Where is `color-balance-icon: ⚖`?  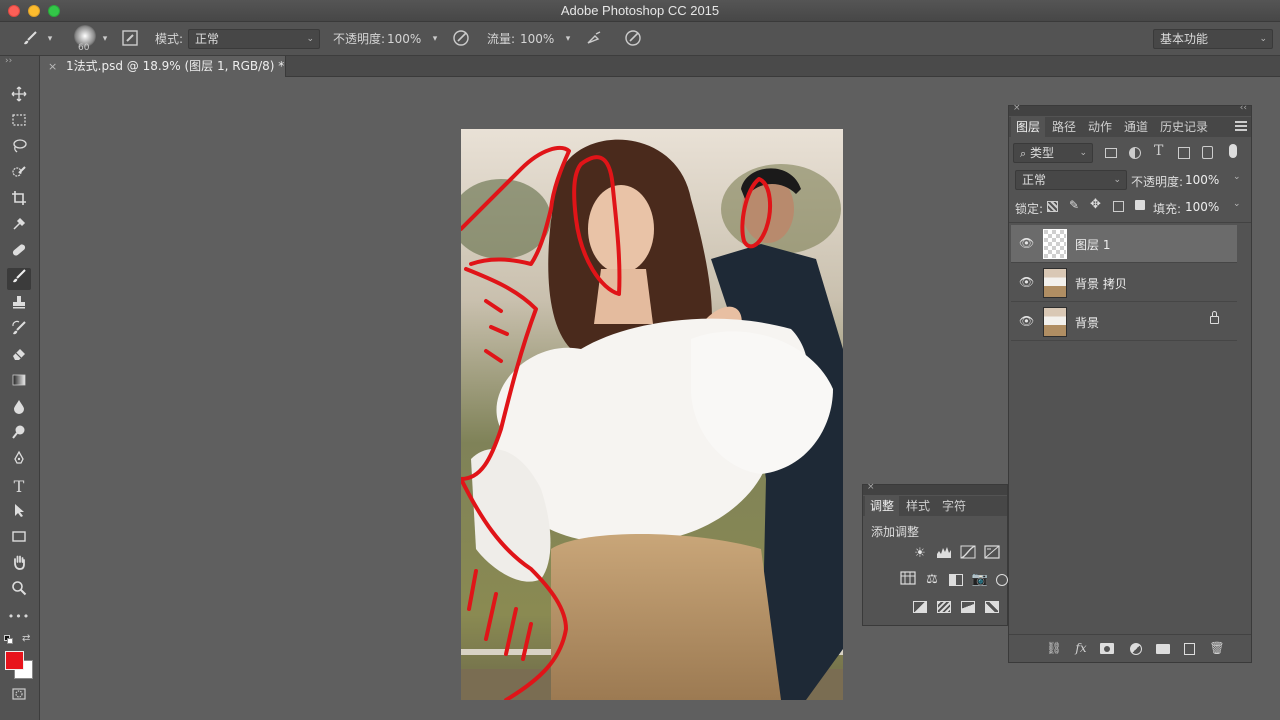
color-balance-icon: ⚖ is located at coordinates (932, 580).